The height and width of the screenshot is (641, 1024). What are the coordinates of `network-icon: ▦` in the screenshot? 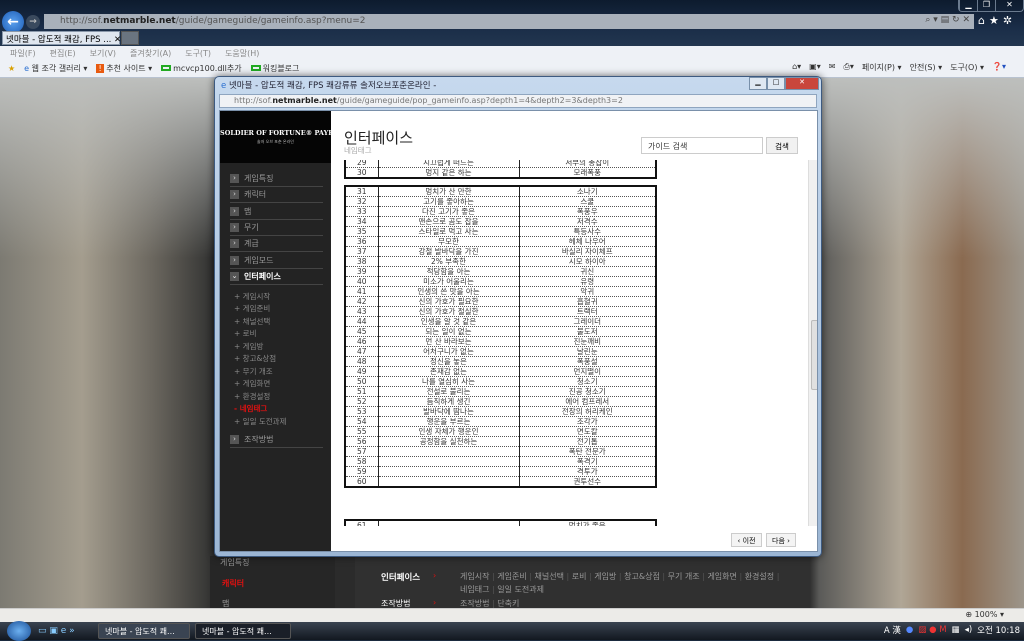 It's located at (956, 630).